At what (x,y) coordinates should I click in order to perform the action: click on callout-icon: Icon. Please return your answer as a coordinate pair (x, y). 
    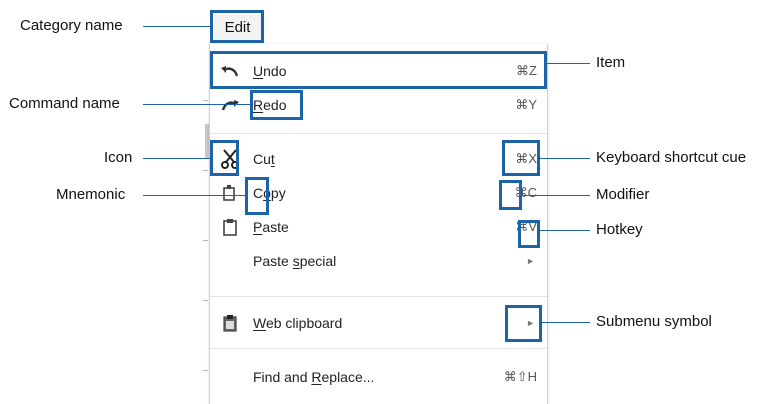
    Looking at the image, I should click on (118, 157).